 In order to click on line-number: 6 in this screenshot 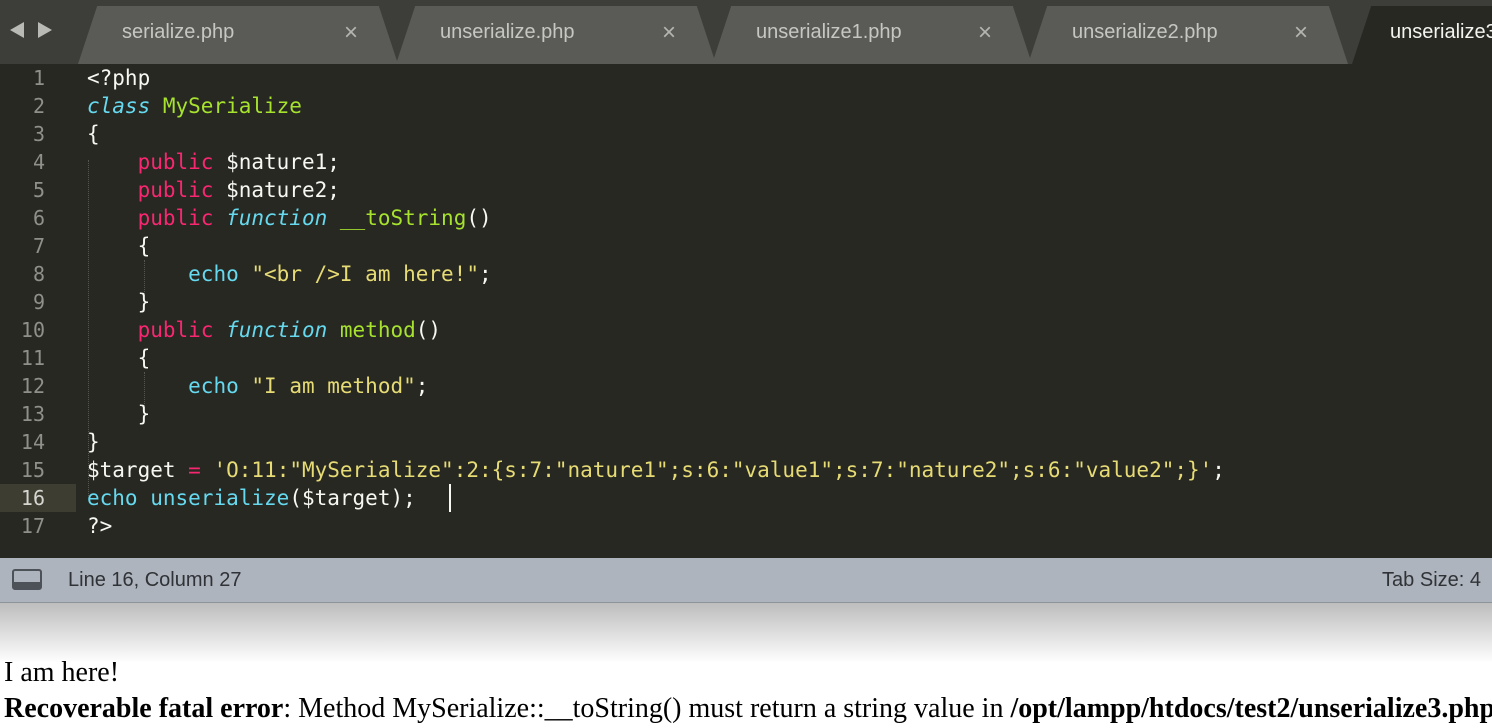, I will do `click(38, 218)`.